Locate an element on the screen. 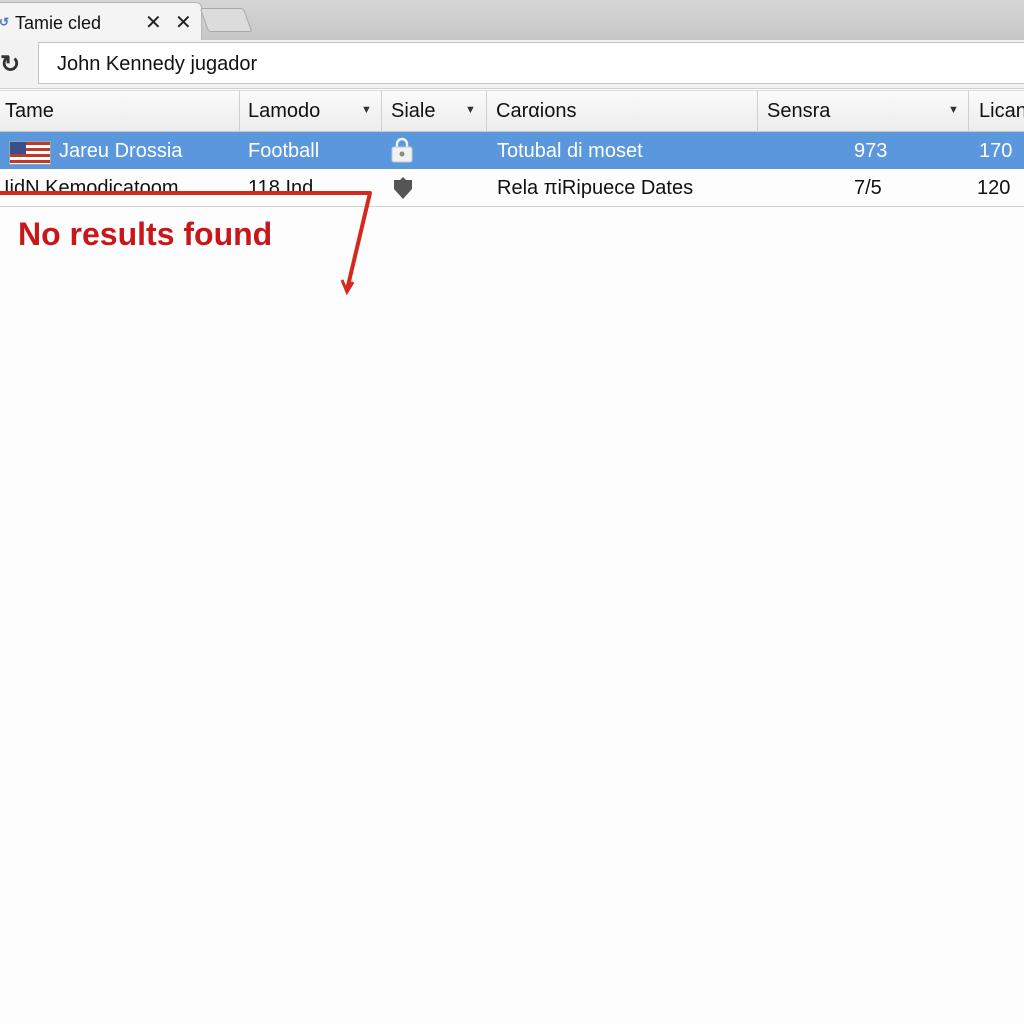  browser-tab-icon: ↺ is located at coordinates (5, 22).